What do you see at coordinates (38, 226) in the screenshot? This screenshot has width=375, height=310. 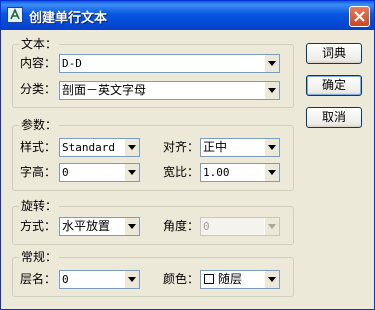 I see `mode-label: 方式：` at bounding box center [38, 226].